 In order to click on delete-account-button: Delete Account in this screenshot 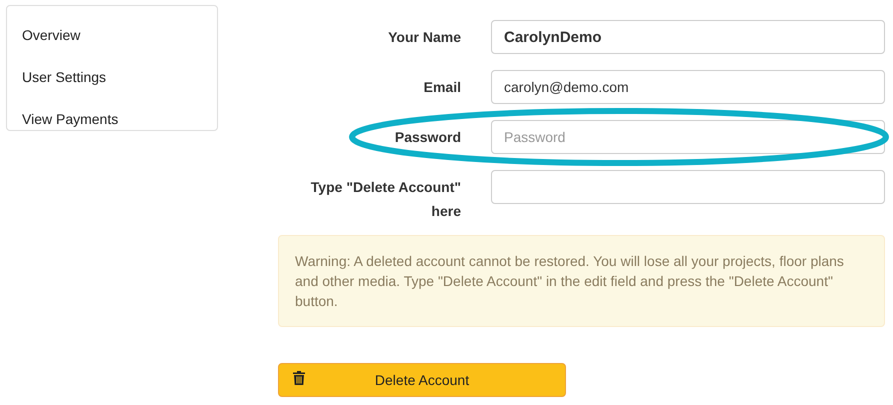, I will do `click(422, 380)`.